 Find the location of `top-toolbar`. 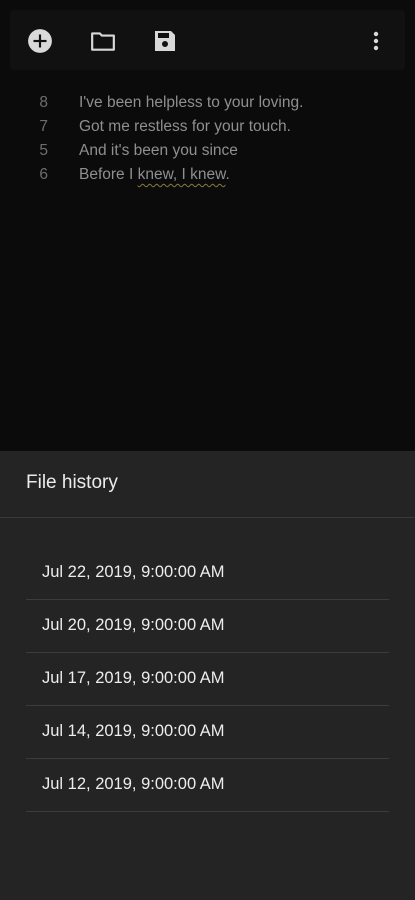

top-toolbar is located at coordinates (207, 40).